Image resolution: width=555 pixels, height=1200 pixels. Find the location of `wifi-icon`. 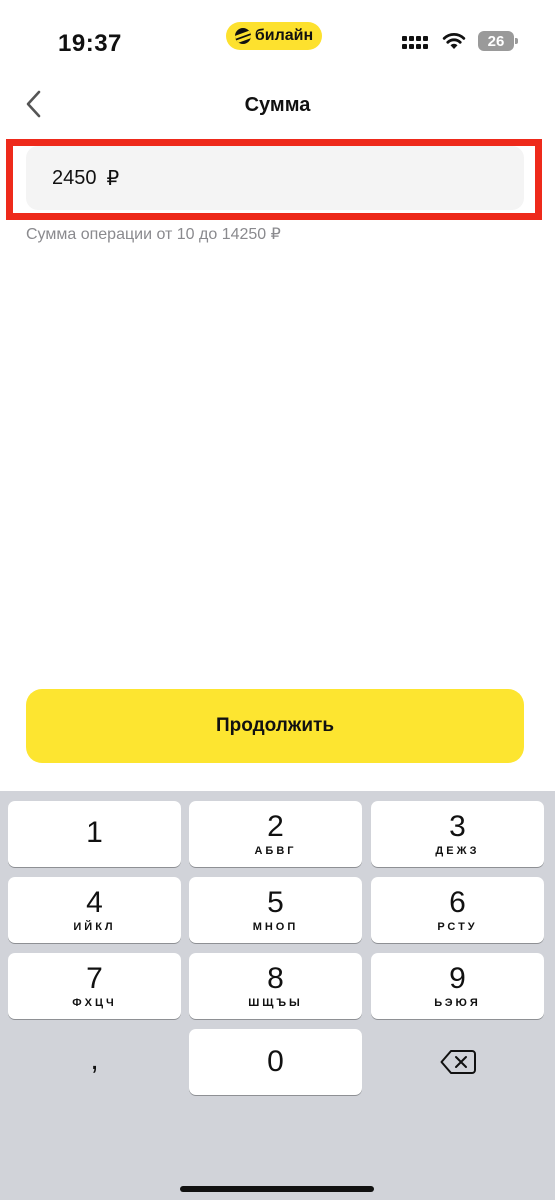

wifi-icon is located at coordinates (454, 41).